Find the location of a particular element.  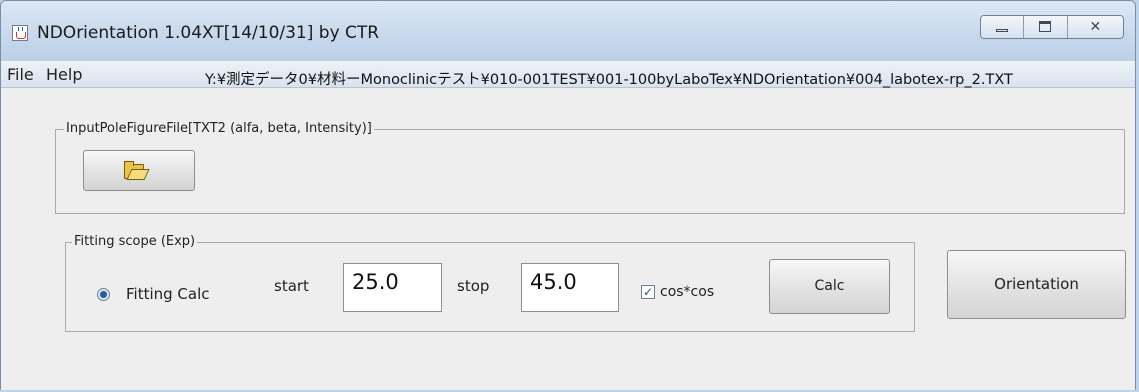

close-icon: ✕ is located at coordinates (1095, 27).